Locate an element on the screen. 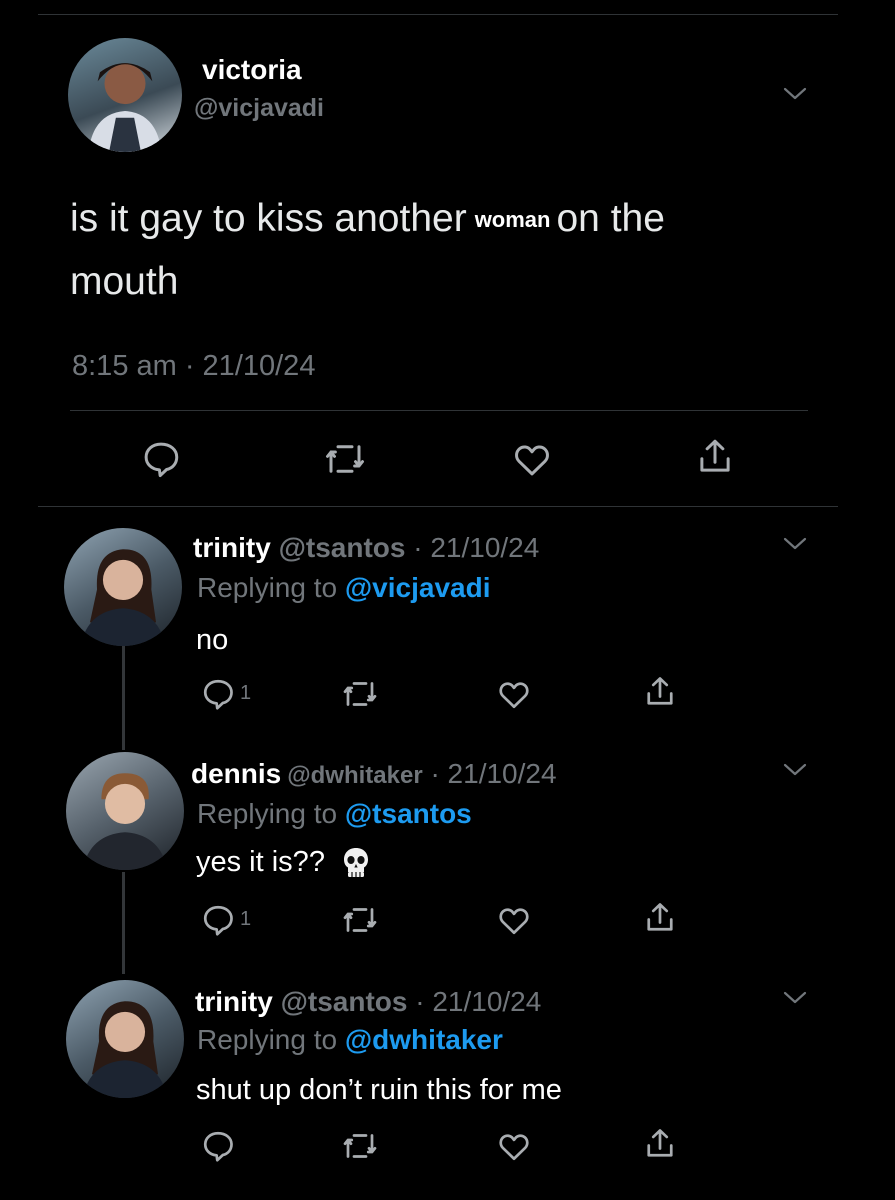  reply-text: yes it is?? is located at coordinates (260, 862).